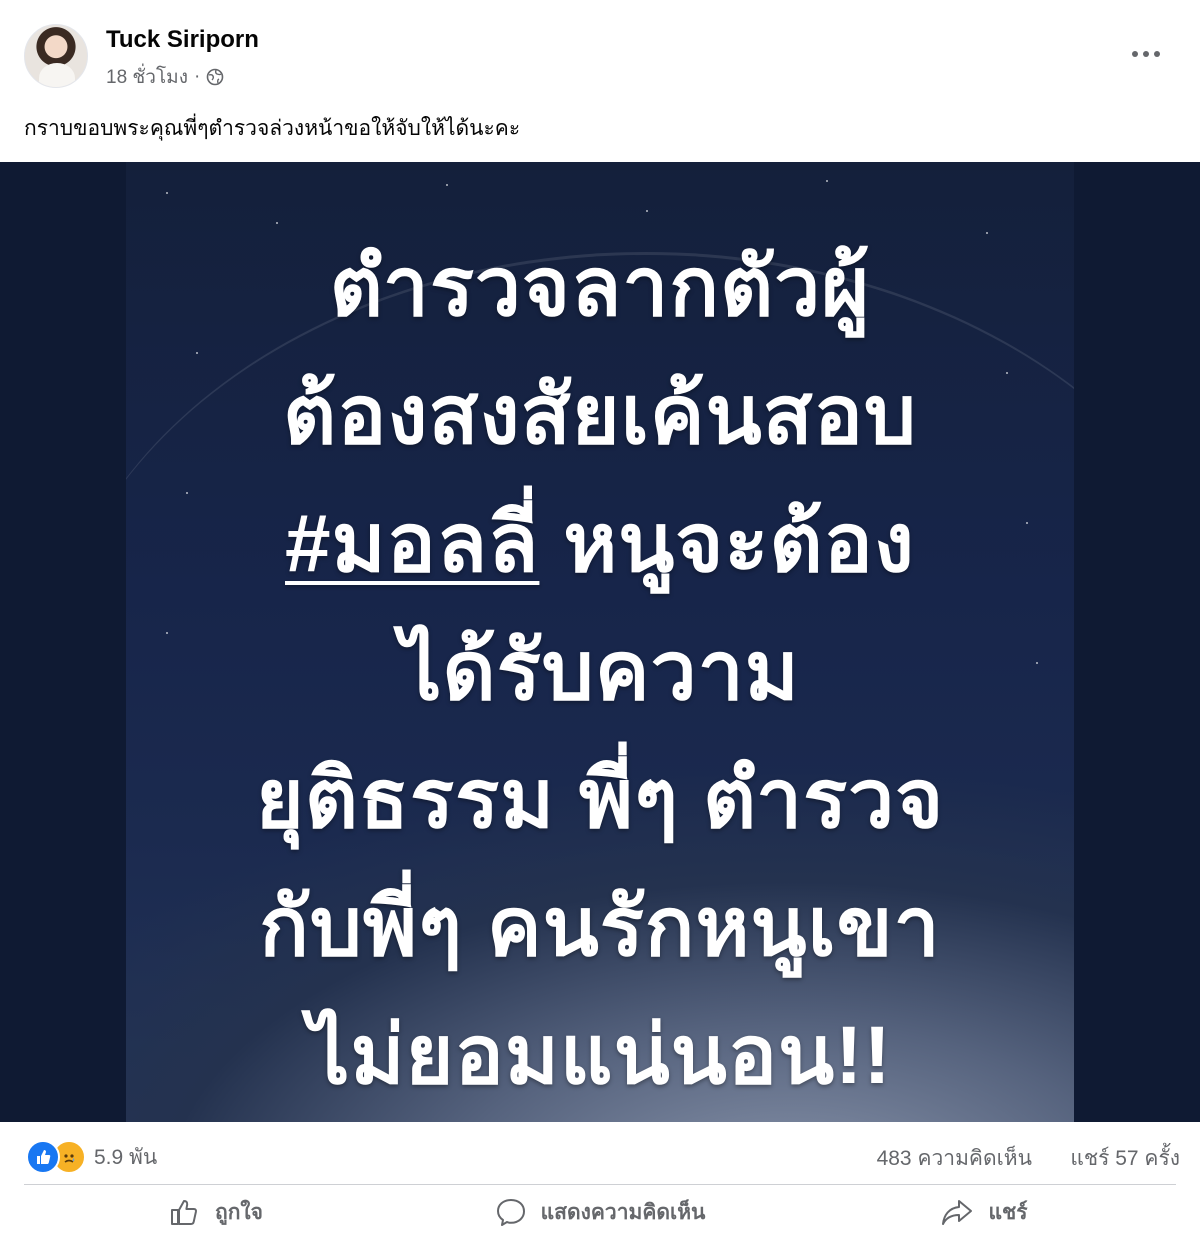 The height and width of the screenshot is (1246, 1200). I want to click on comment-bubble-icon, so click(510, 1212).